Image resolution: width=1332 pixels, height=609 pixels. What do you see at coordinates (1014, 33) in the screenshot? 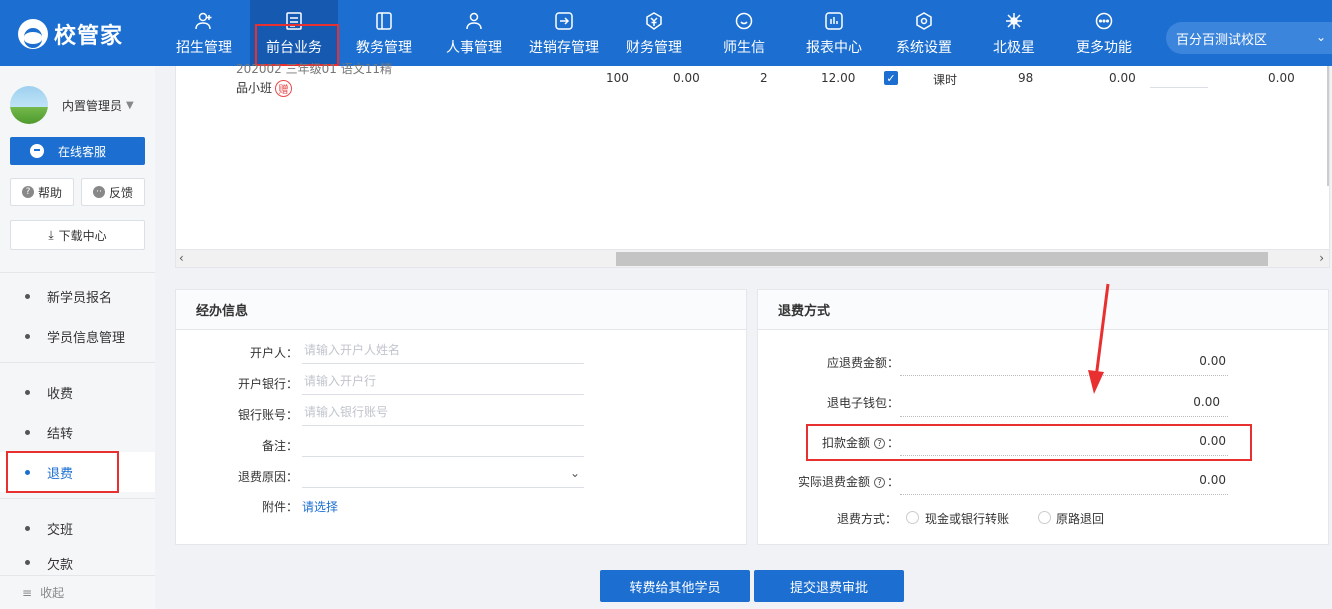
I see `nav-polaris: 北极星` at bounding box center [1014, 33].